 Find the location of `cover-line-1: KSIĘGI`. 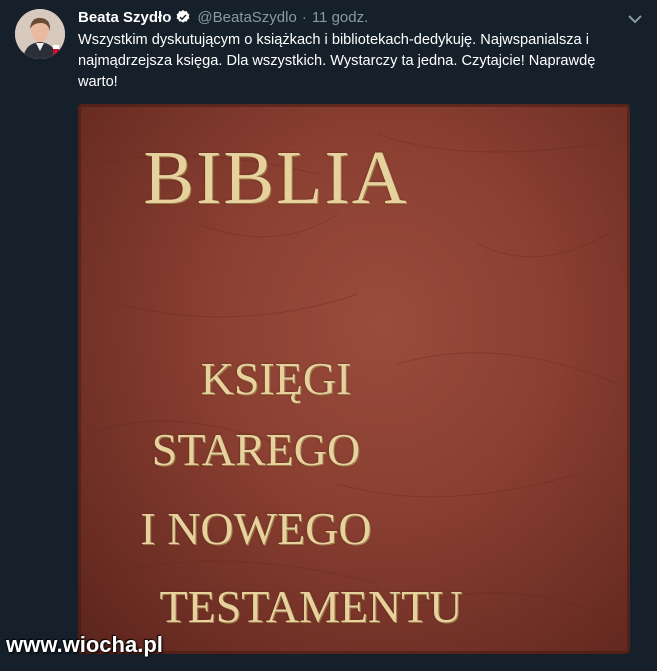

cover-line-1: KSIĘGI is located at coordinates (276, 378).